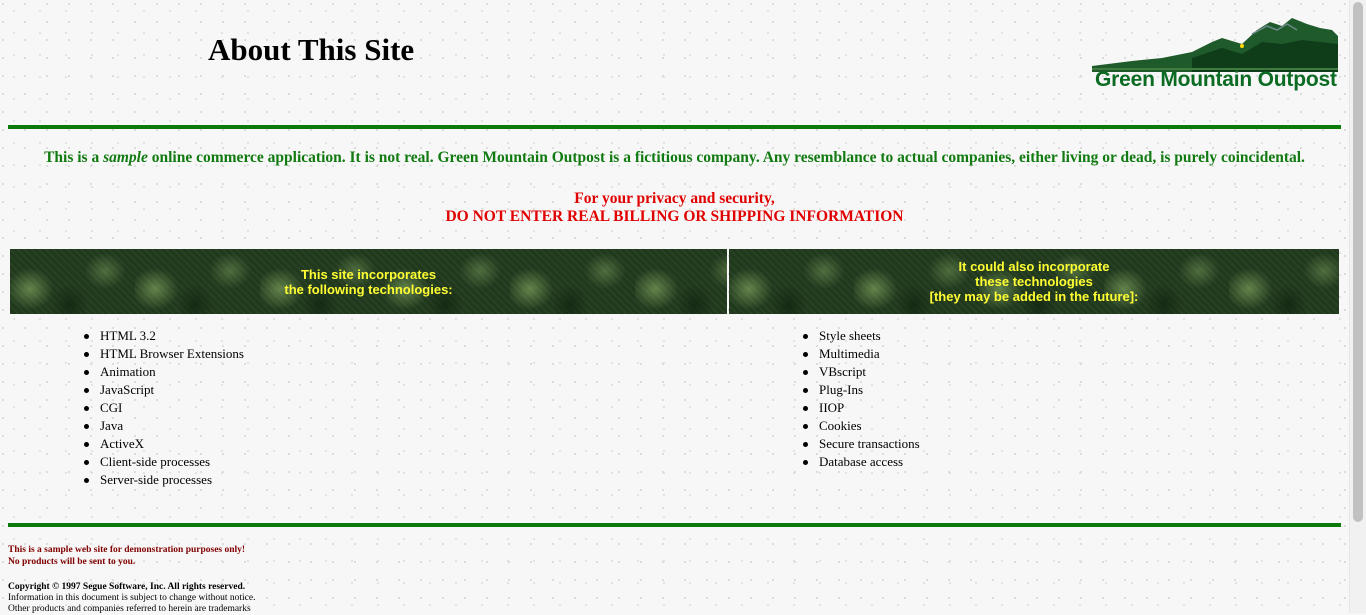  I want to click on list-item: Client-side processes, so click(163, 462).